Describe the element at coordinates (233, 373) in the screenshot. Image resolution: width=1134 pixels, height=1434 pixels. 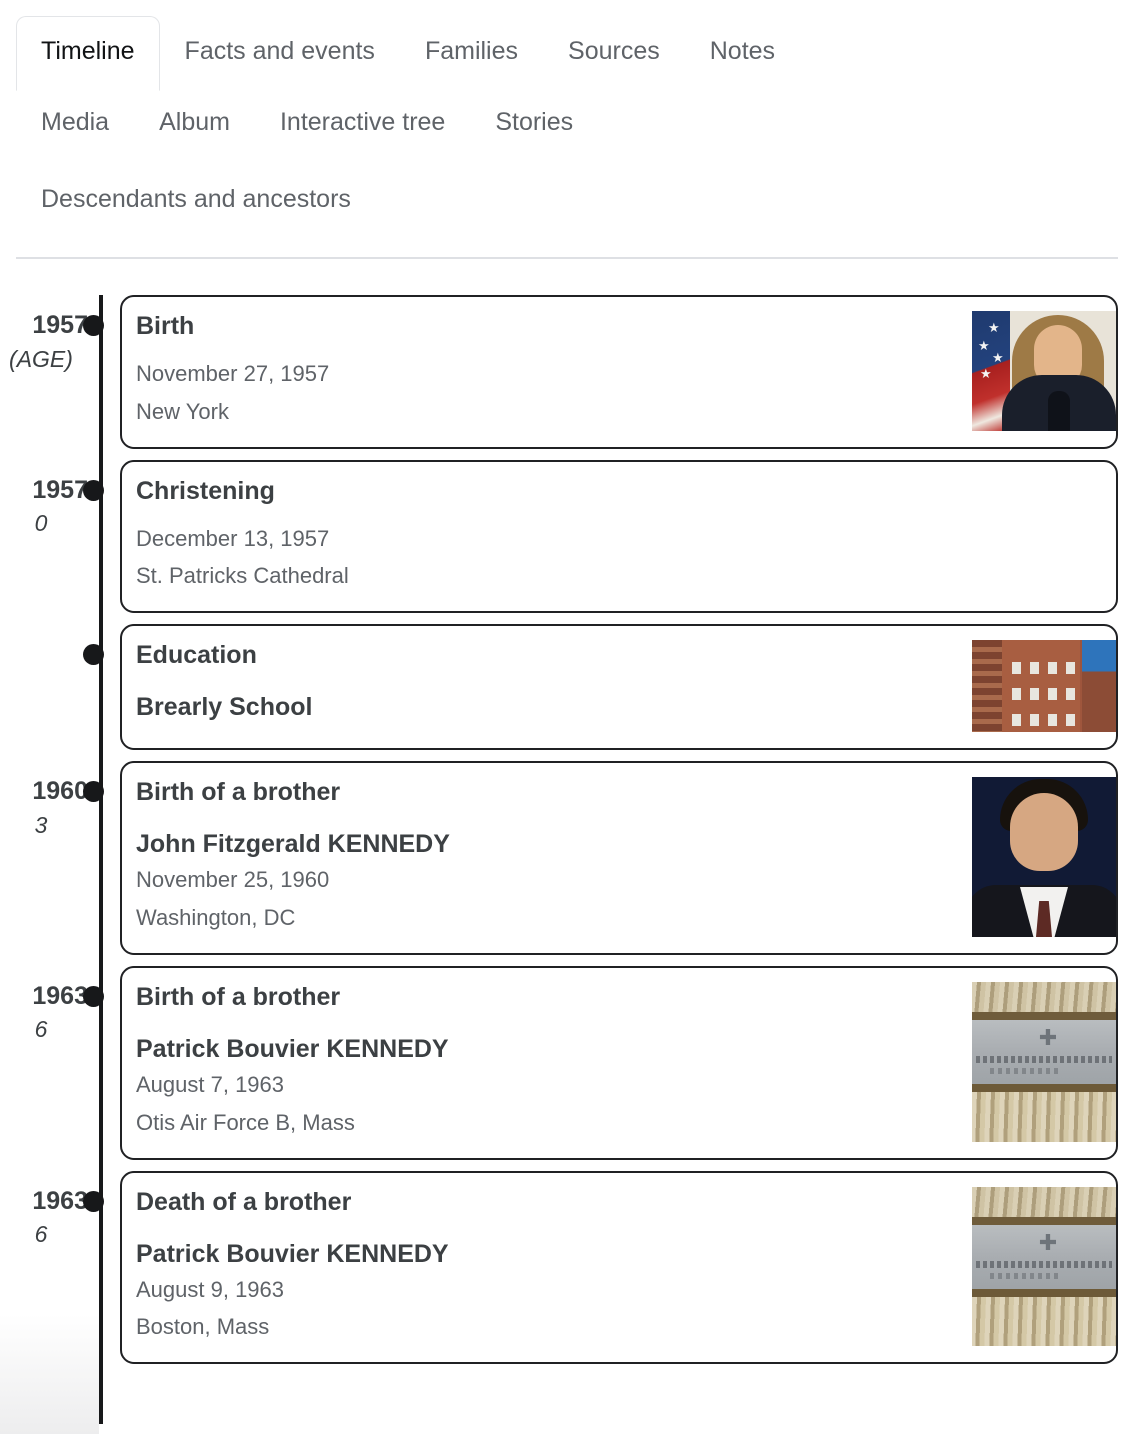
I see `timeline-card-date: November 27, 1957` at that location.